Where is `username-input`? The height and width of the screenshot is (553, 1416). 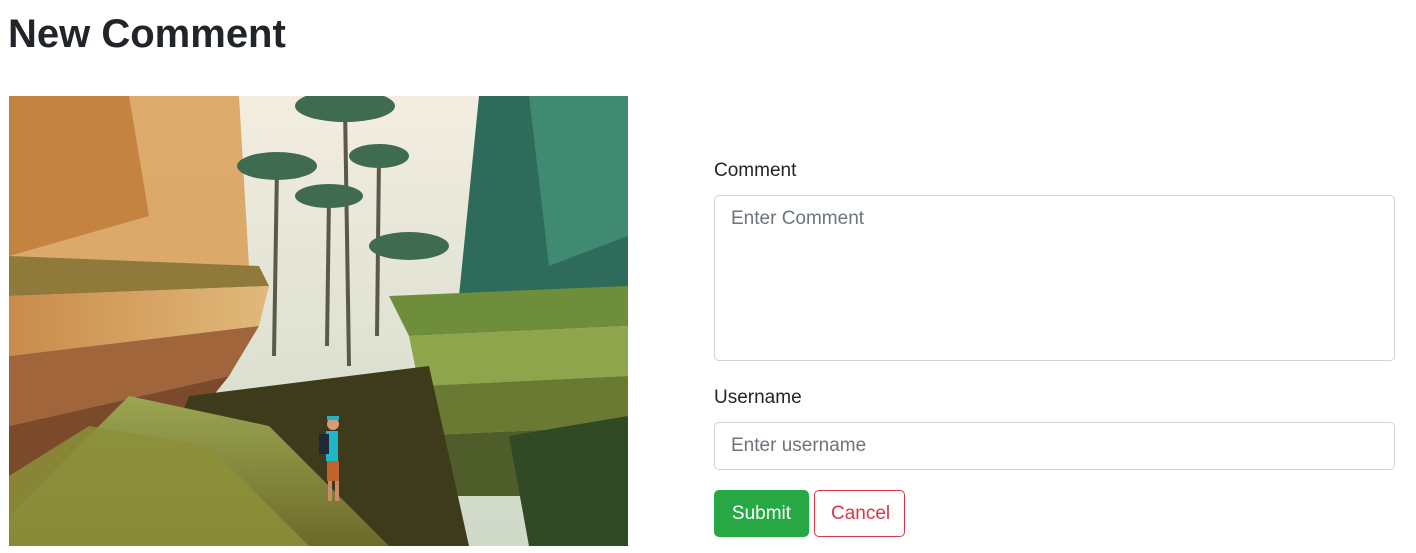 username-input is located at coordinates (1054, 446).